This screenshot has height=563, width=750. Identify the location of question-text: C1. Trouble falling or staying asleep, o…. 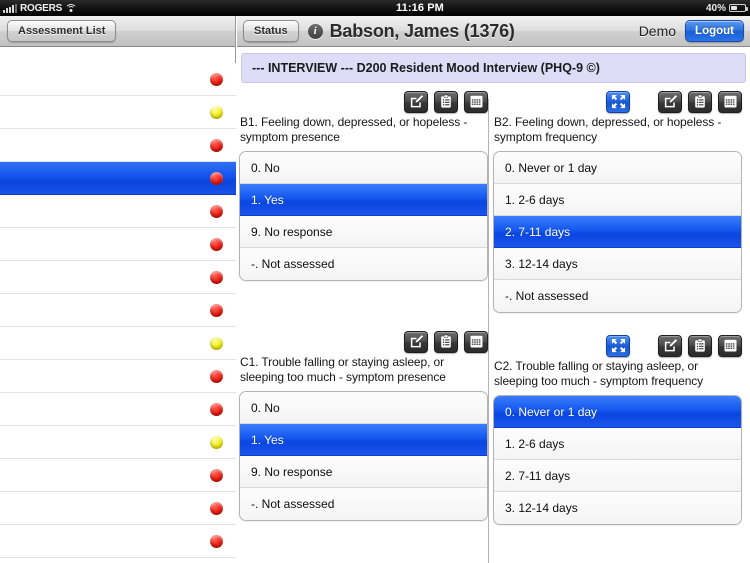
(343, 369).